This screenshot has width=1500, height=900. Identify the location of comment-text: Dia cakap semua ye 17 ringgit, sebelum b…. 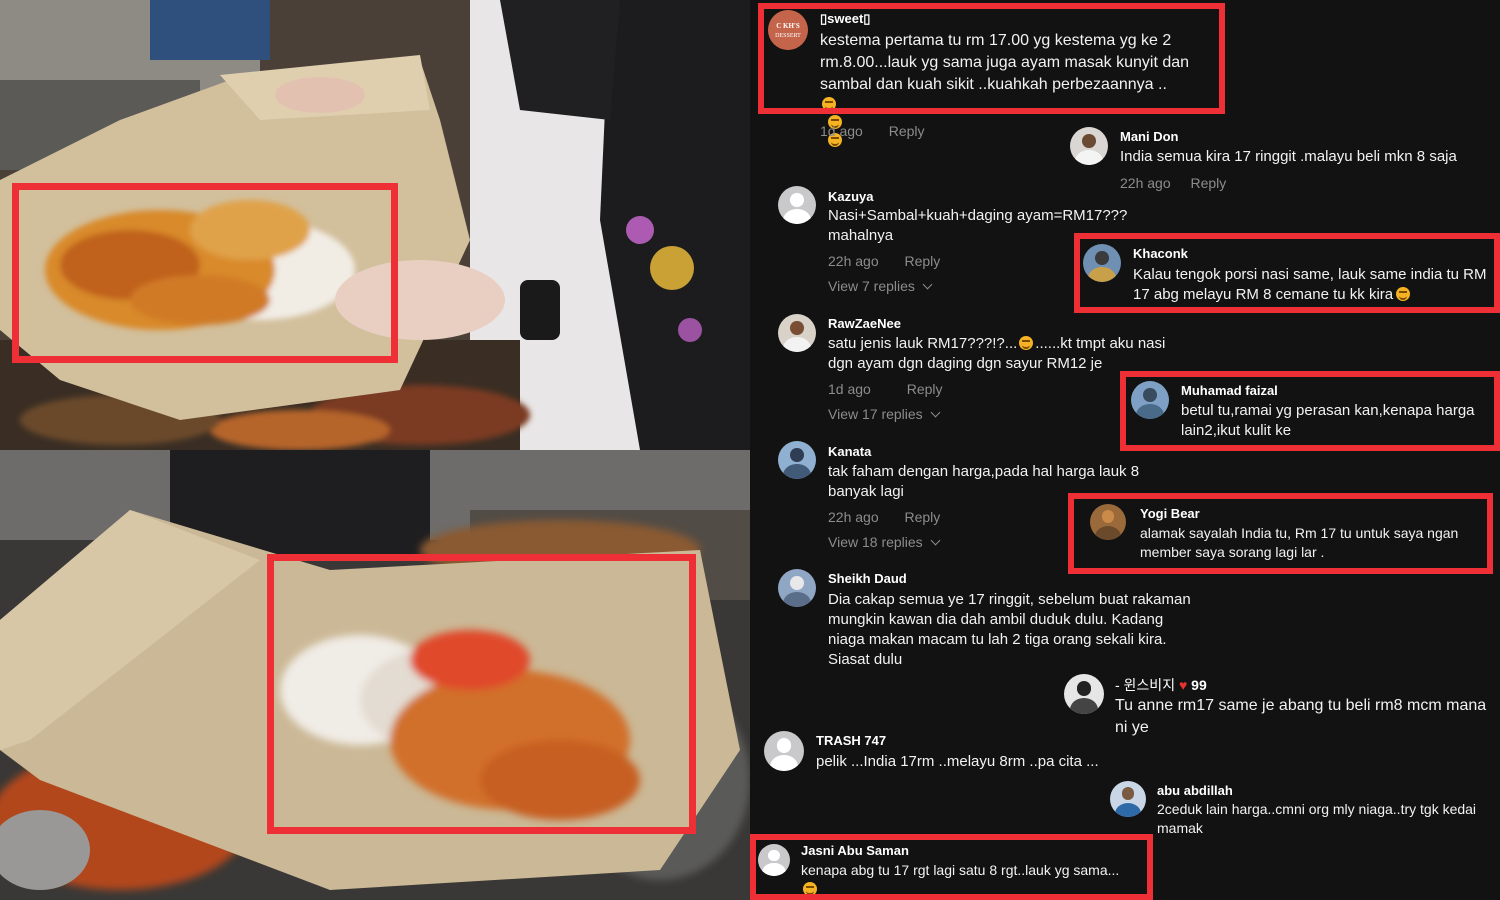
(1009, 629).